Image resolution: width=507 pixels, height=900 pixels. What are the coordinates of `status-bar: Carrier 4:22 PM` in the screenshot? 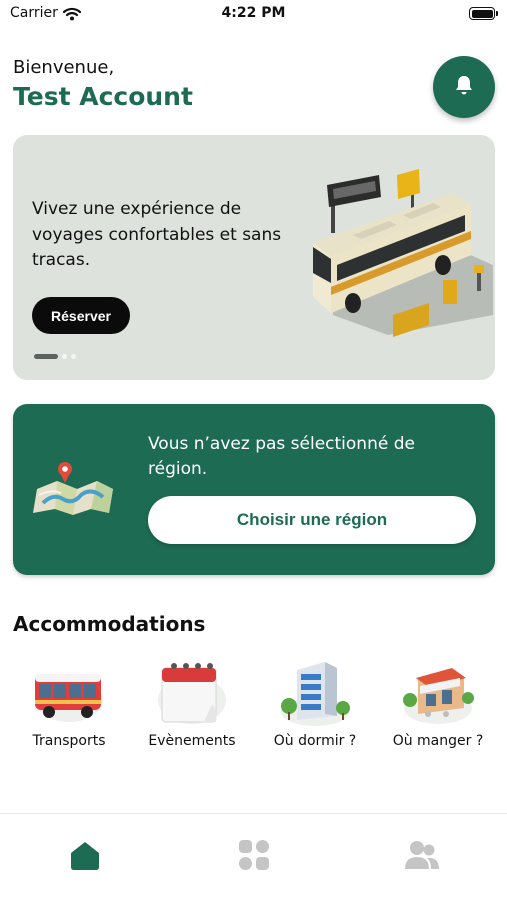 It's located at (253, 15).